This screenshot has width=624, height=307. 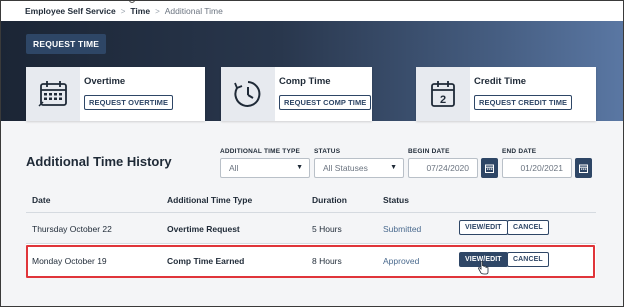 I want to click on row-type: Overtime Request, so click(x=203, y=229).